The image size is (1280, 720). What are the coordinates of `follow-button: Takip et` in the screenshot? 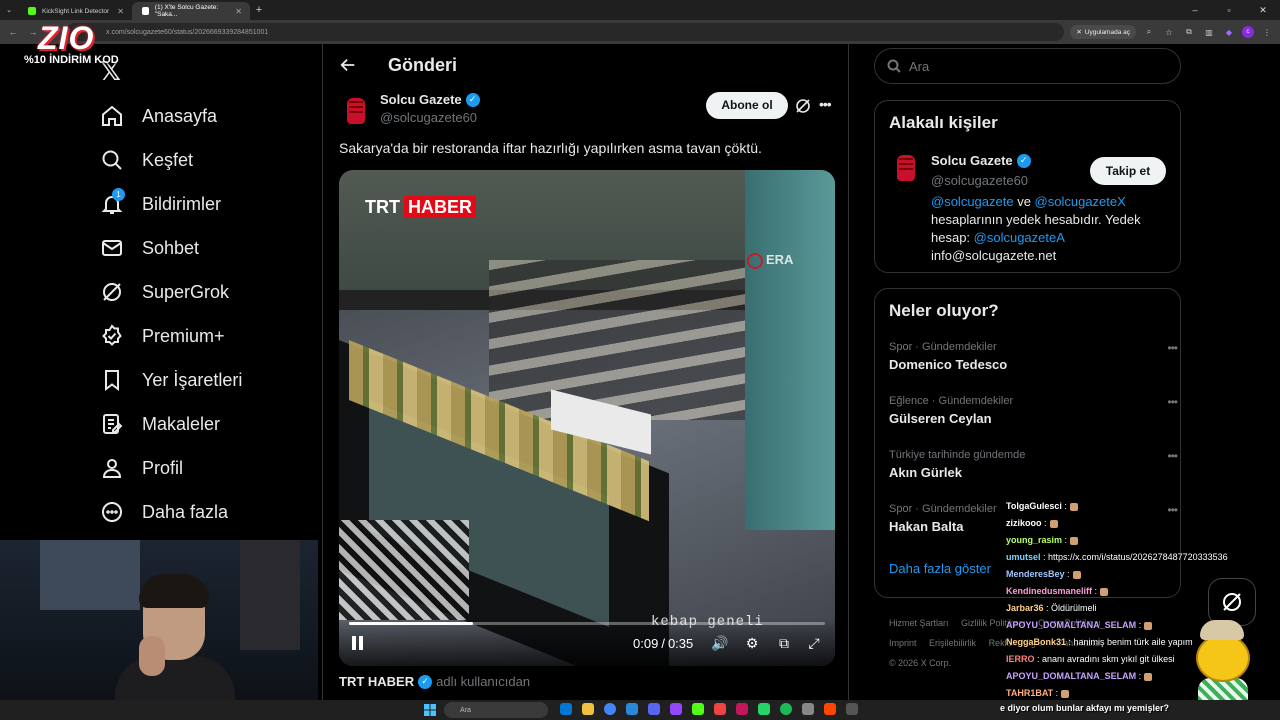 It's located at (1128, 171).